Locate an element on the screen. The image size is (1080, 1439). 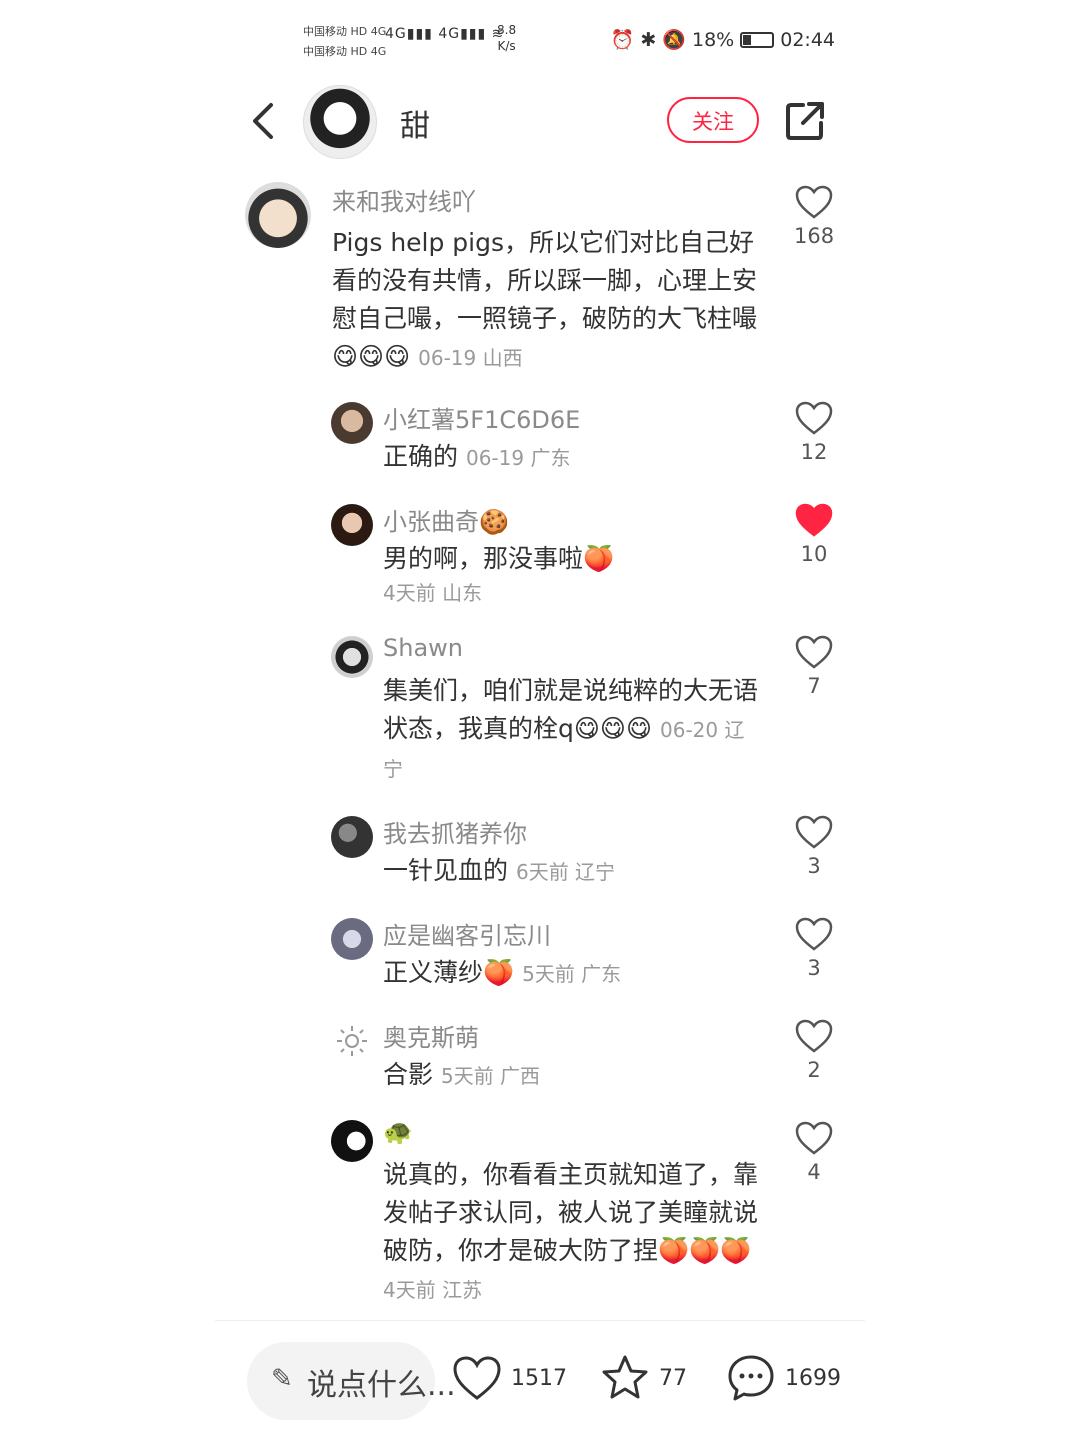
comment-meta: 4天前 江苏 is located at coordinates (433, 1290).